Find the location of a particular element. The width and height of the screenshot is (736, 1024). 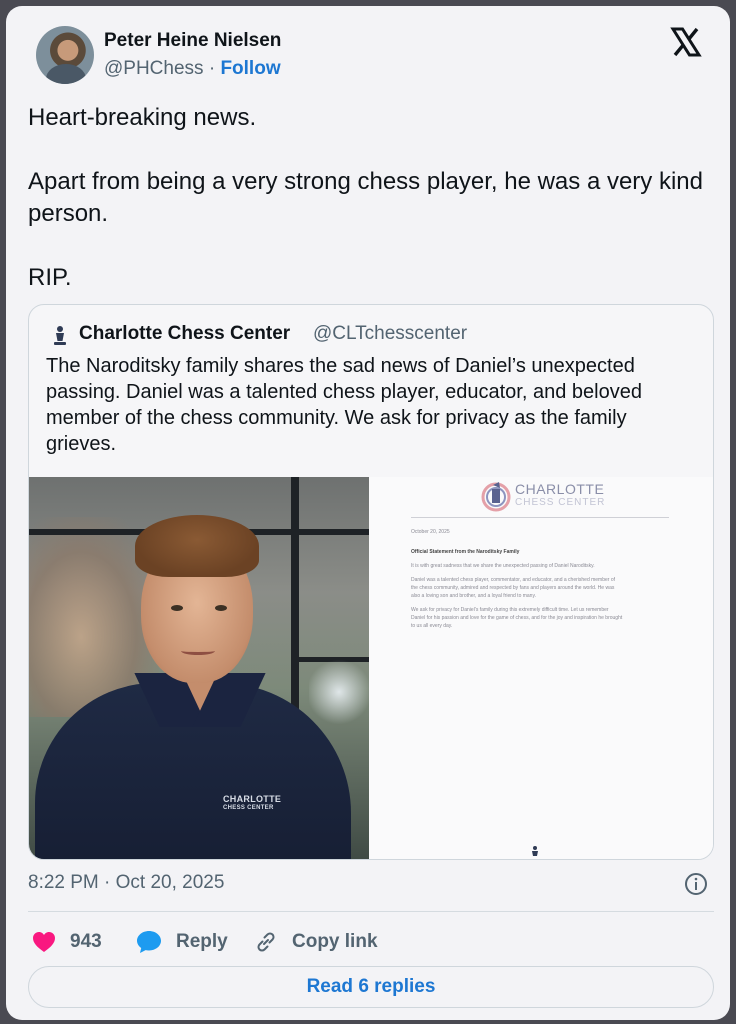

divider is located at coordinates (371, 911).